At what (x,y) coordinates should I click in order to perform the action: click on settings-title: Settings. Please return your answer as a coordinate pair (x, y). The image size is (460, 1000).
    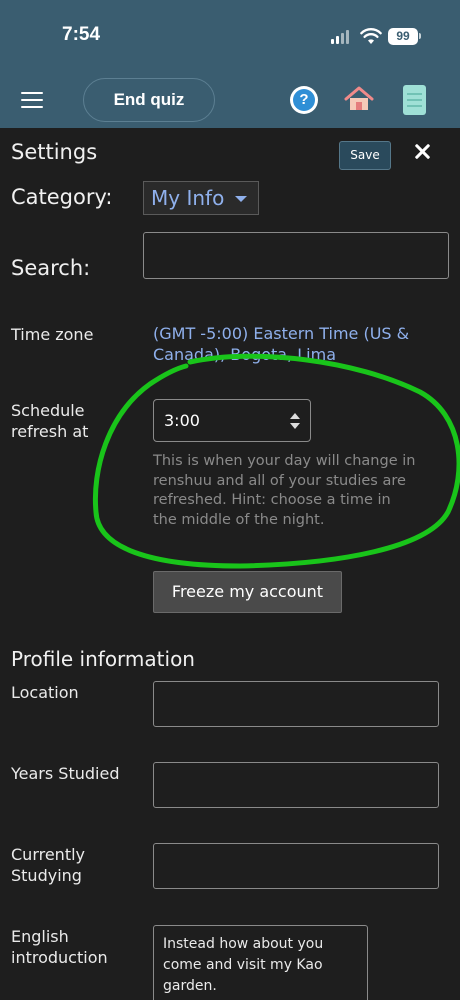
    Looking at the image, I should click on (54, 152).